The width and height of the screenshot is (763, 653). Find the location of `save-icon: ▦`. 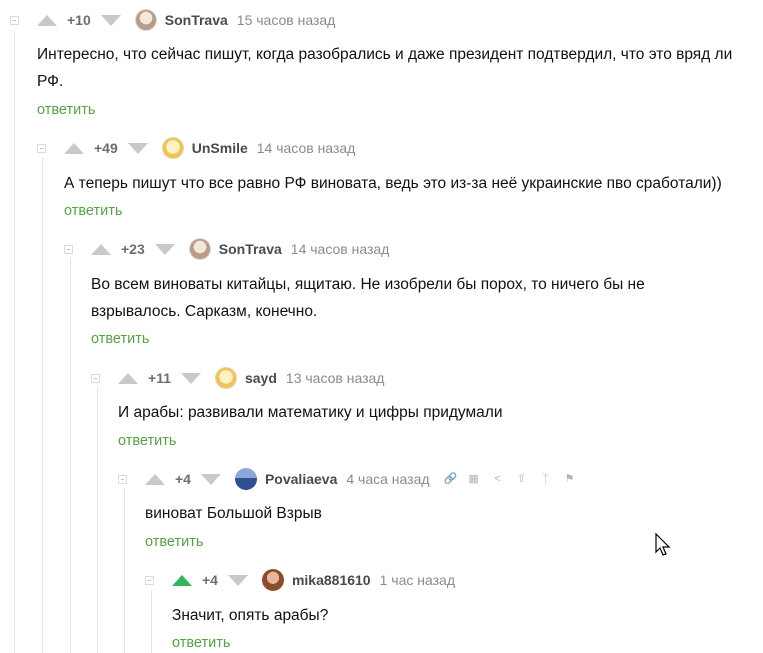

save-icon: ▦ is located at coordinates (474, 479).